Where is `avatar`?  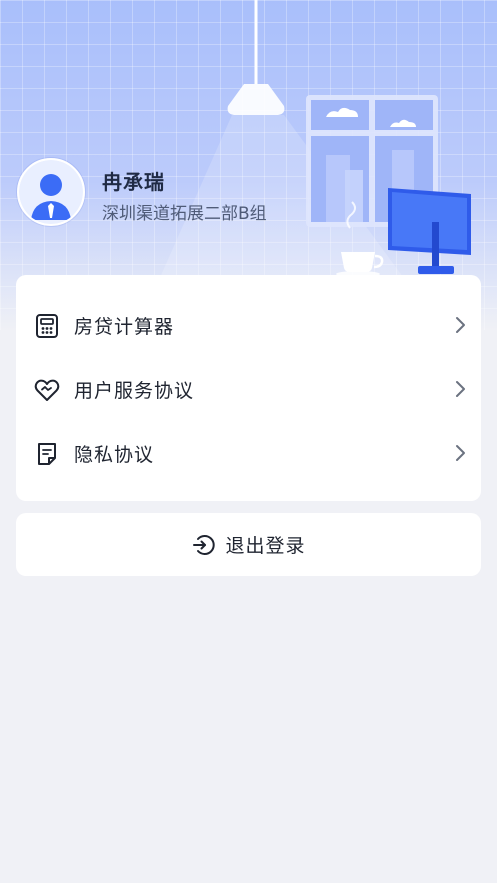
avatar is located at coordinates (51, 192).